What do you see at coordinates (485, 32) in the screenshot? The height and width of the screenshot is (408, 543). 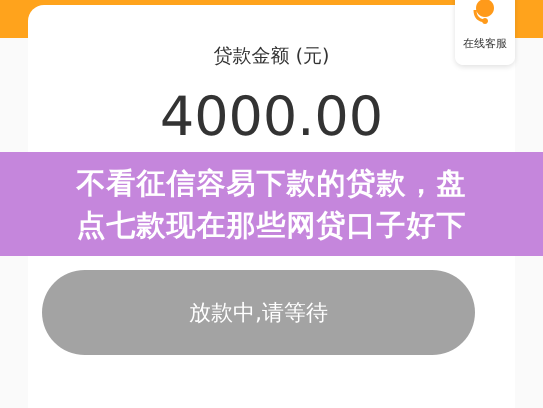 I see `customer-service-button: 在线客服` at bounding box center [485, 32].